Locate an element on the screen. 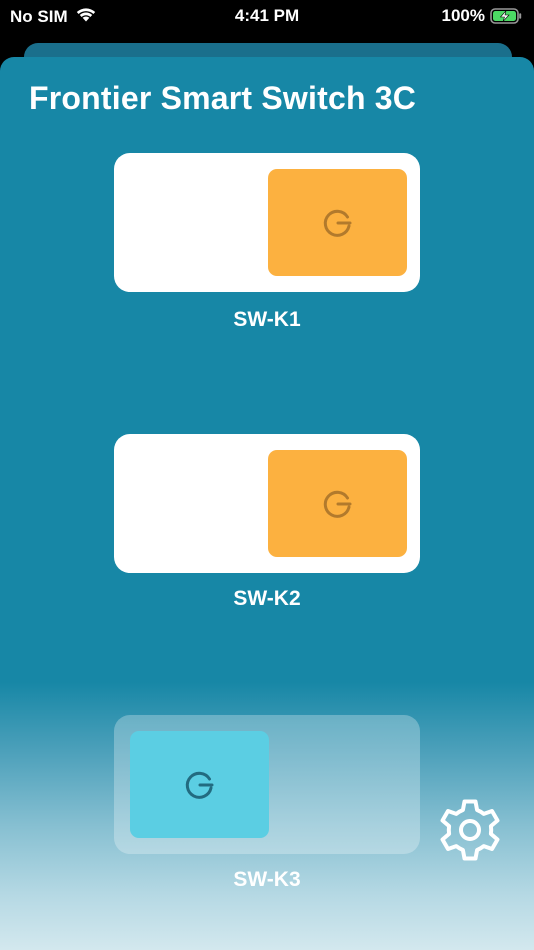 The width and height of the screenshot is (534, 950). switch-sw-k1 is located at coordinates (267, 222).